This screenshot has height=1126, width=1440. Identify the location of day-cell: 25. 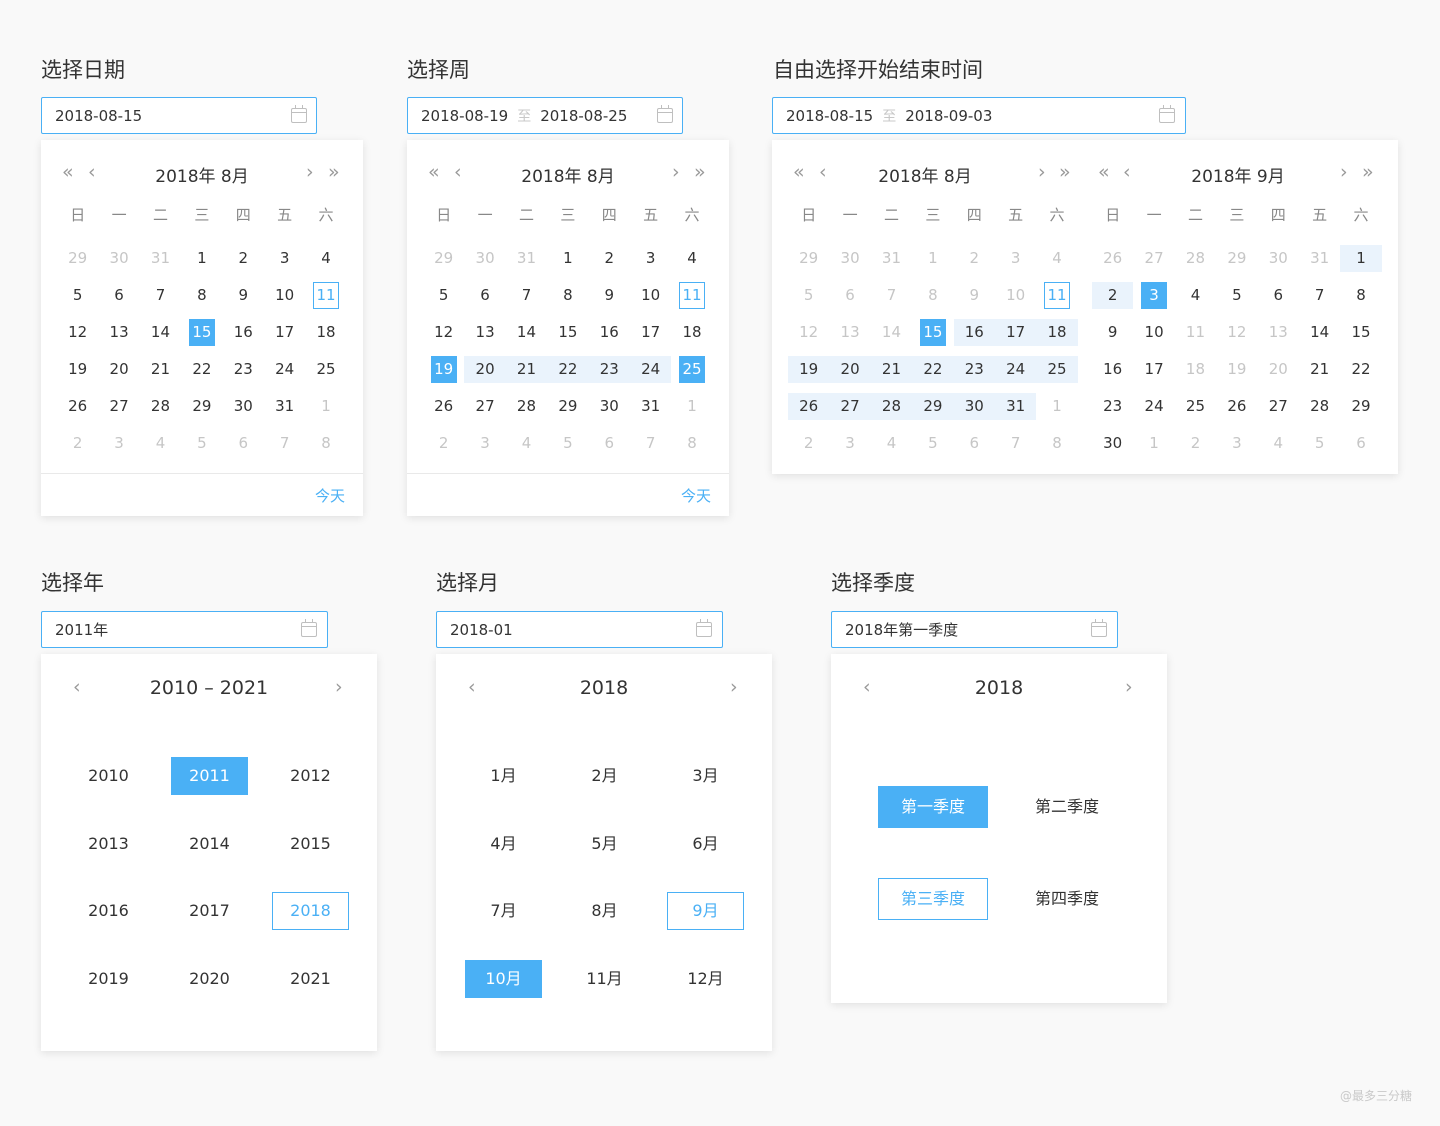
(1195, 406).